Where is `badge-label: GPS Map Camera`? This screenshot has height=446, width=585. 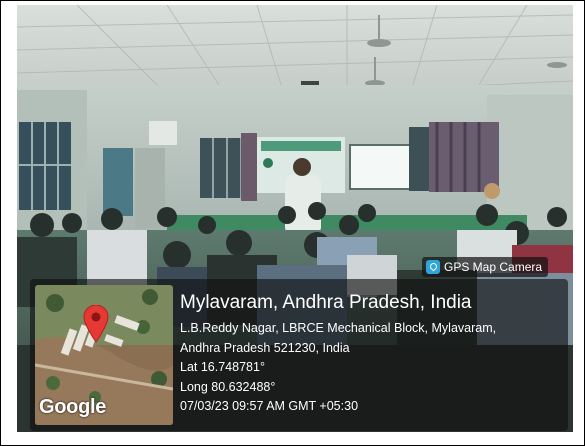 badge-label: GPS Map Camera is located at coordinates (493, 267).